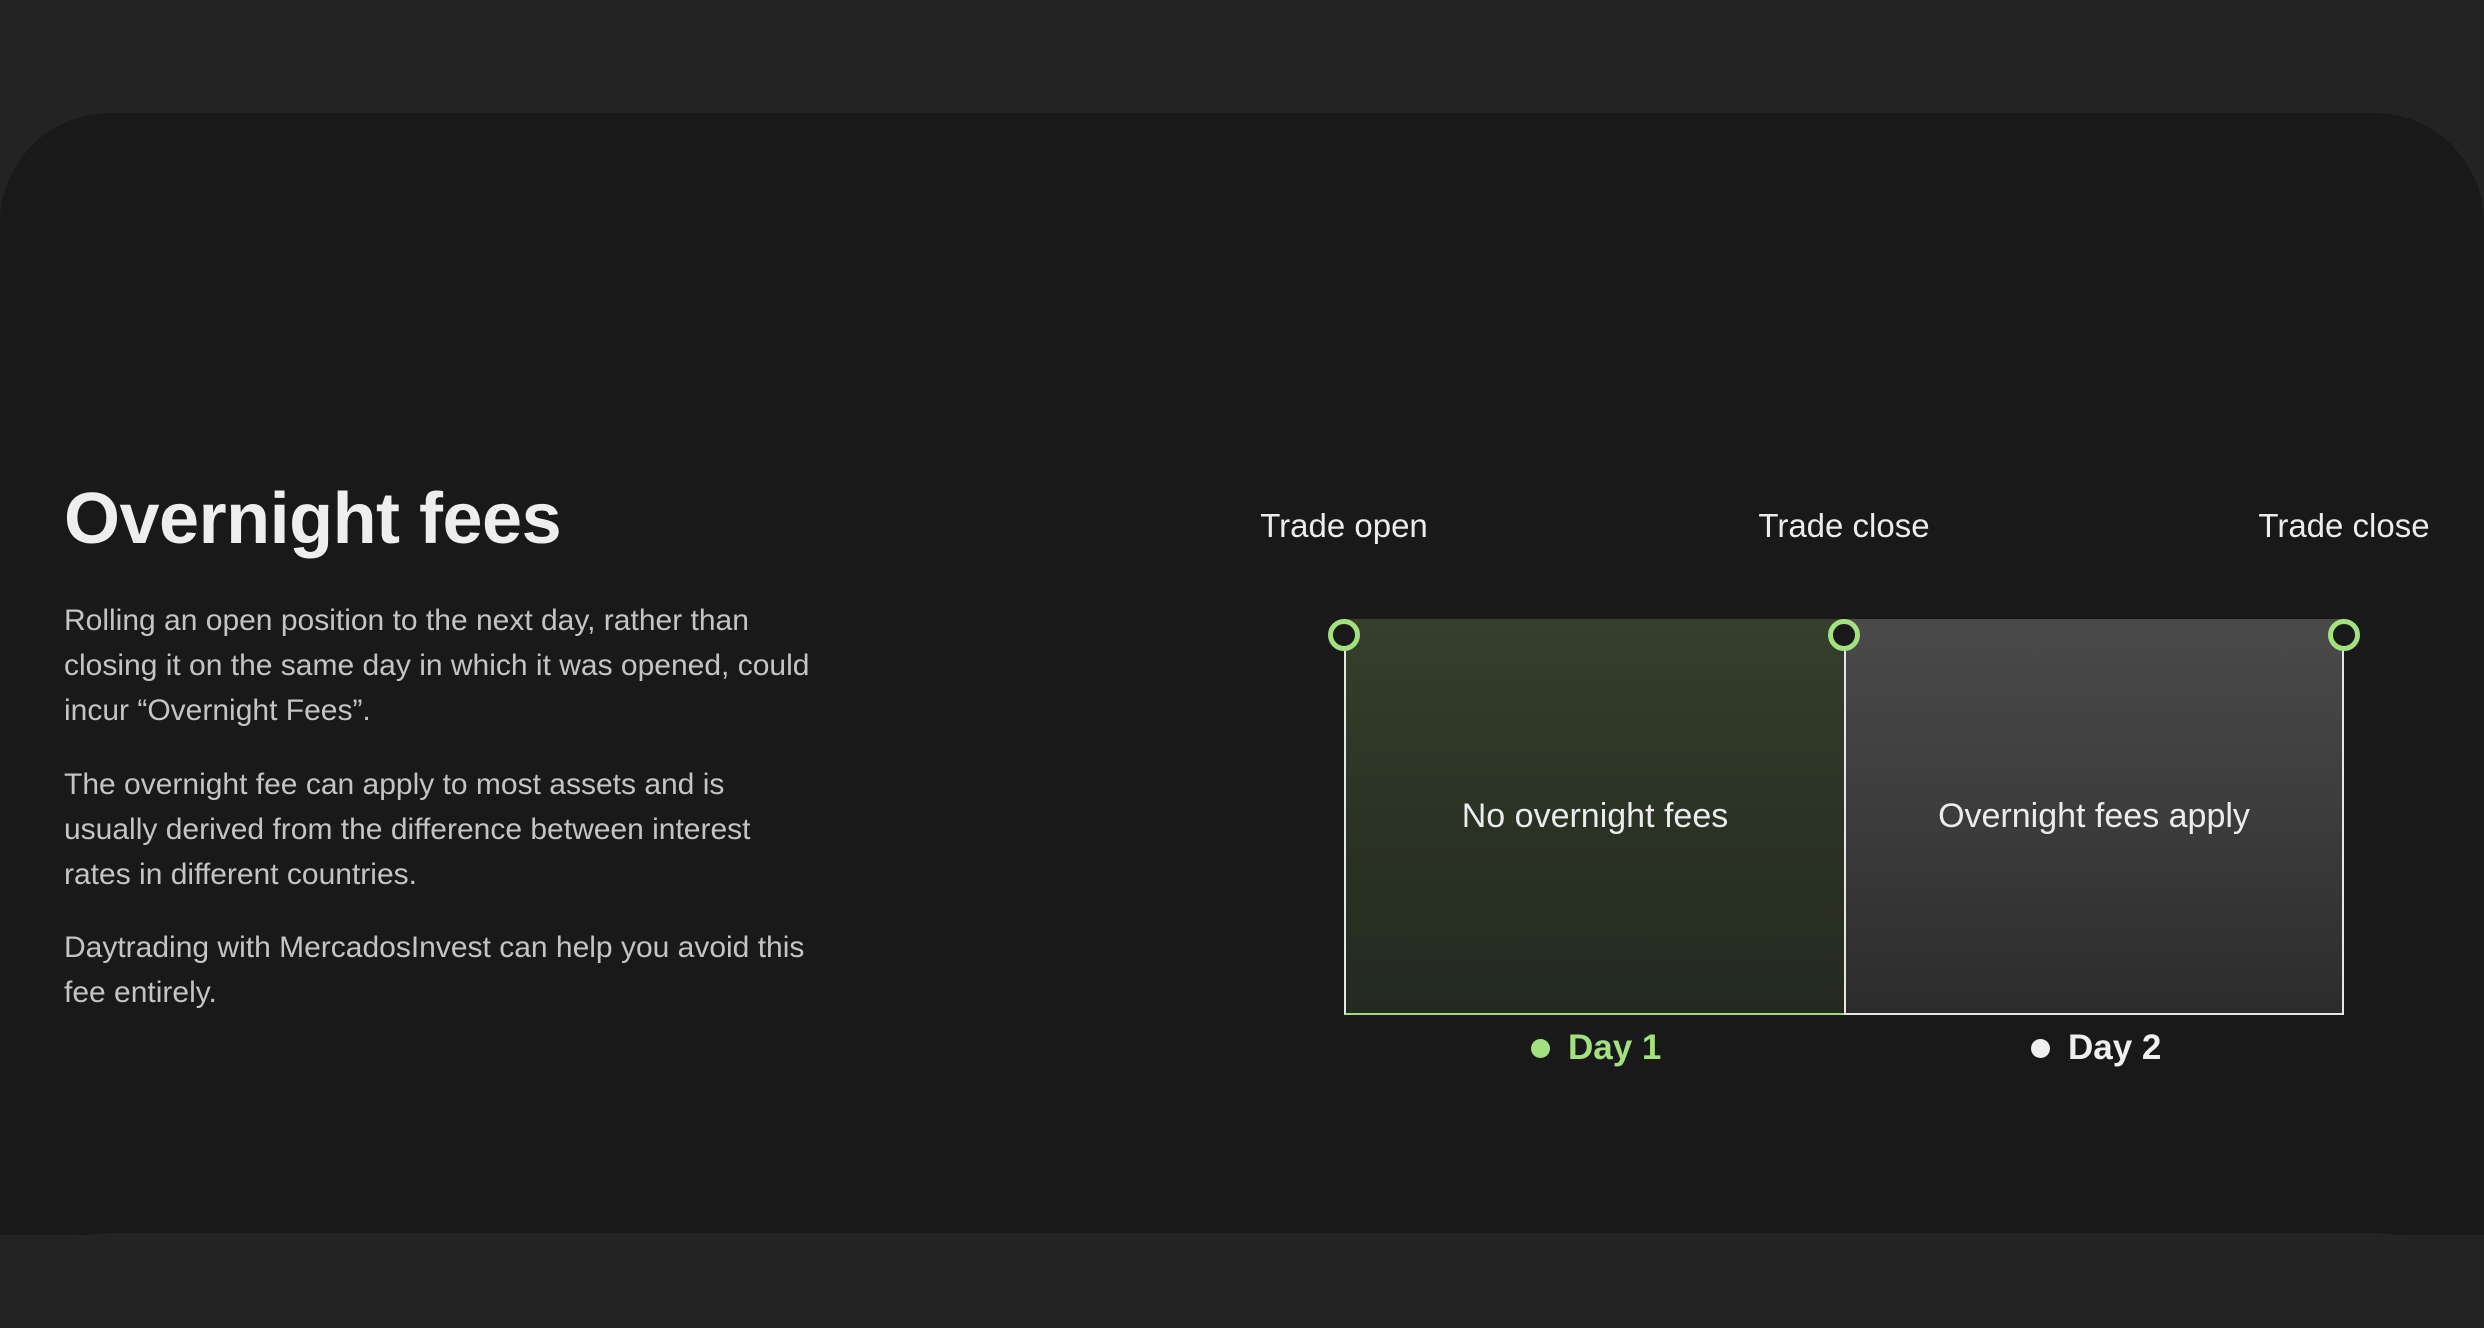 Image resolution: width=2484 pixels, height=1328 pixels. I want to click on marker-label-trade-open: Trade open, so click(1344, 525).